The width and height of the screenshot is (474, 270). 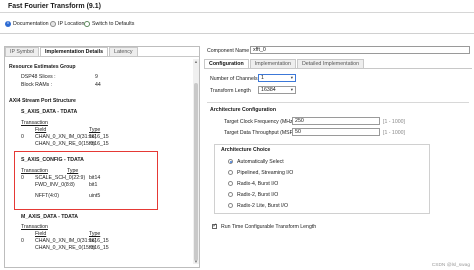 I want to click on documentation-button: i Documentation ▾, so click(x=29, y=23).